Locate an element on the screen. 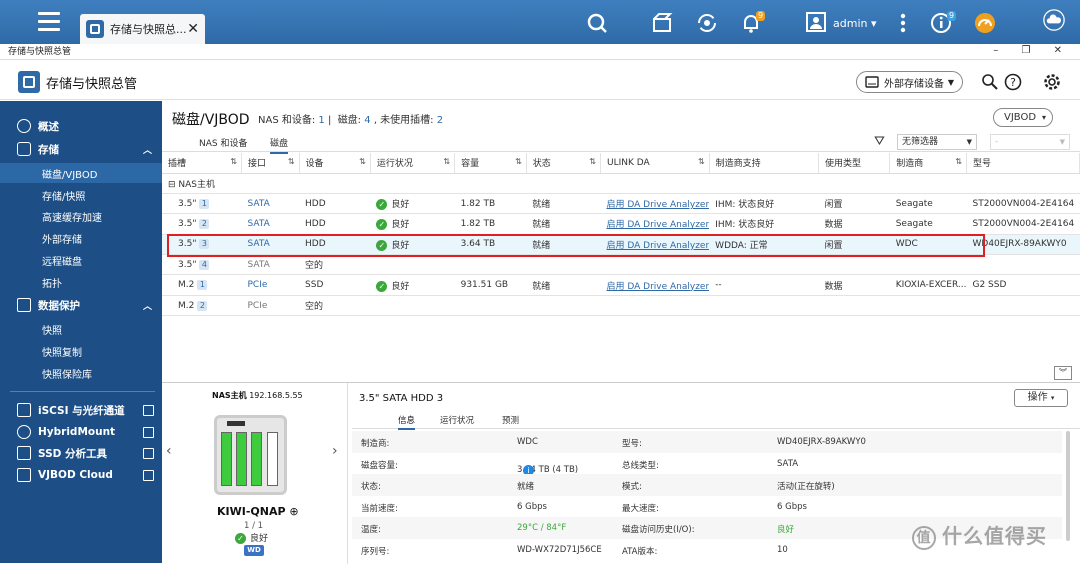 The height and width of the screenshot is (564, 1080). sidebar-item-ssd-tool: SSD 分析工具 is located at coordinates (81, 453).